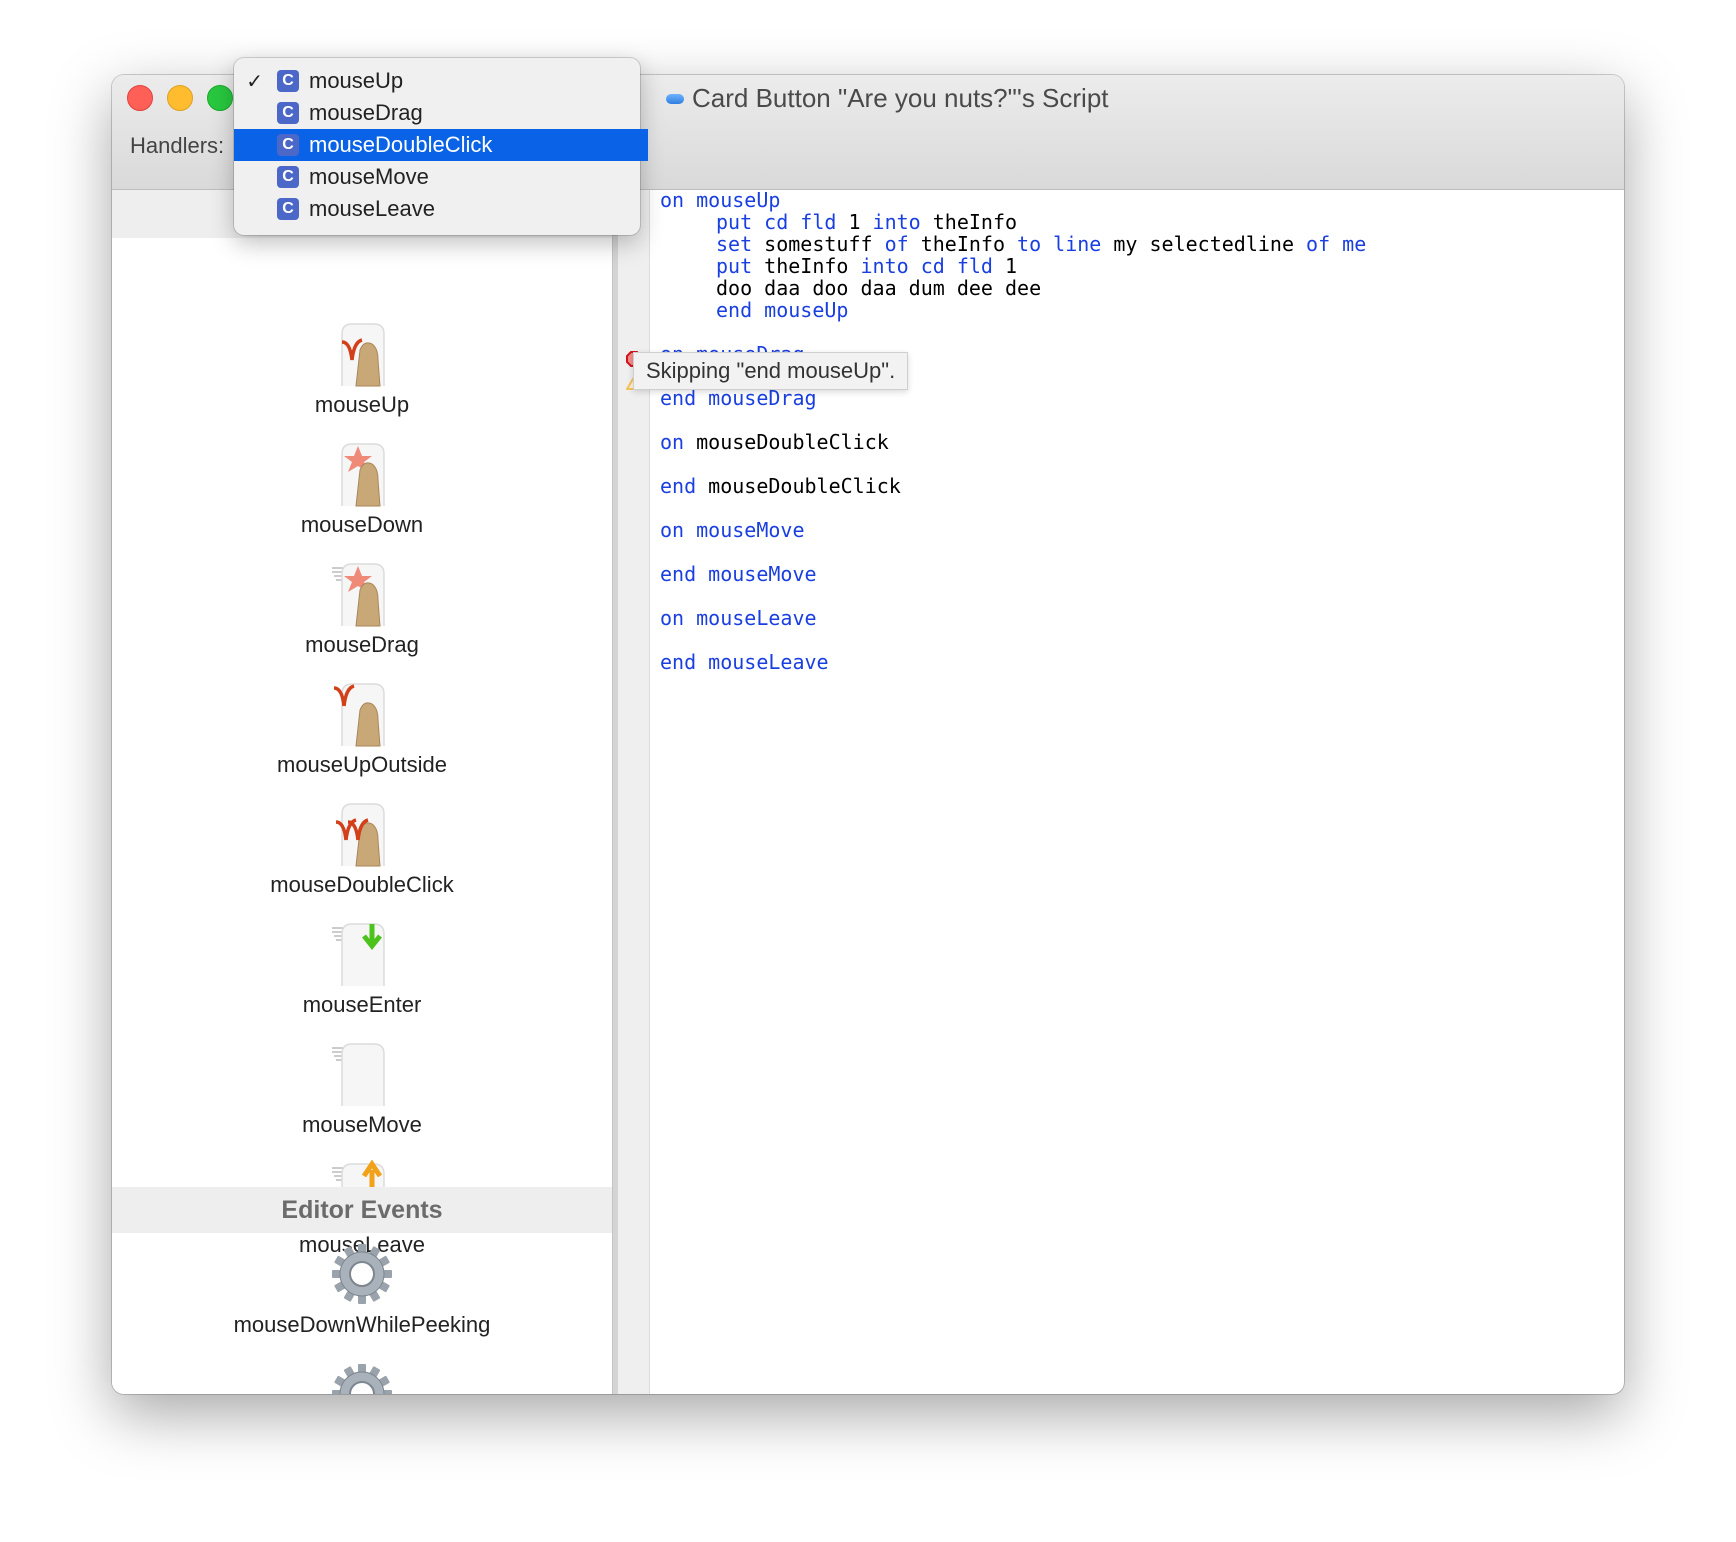 The height and width of the screenshot is (1542, 1736). I want to click on sidebar-item-mouseupoutside: mouseUpOutside, so click(362, 729).